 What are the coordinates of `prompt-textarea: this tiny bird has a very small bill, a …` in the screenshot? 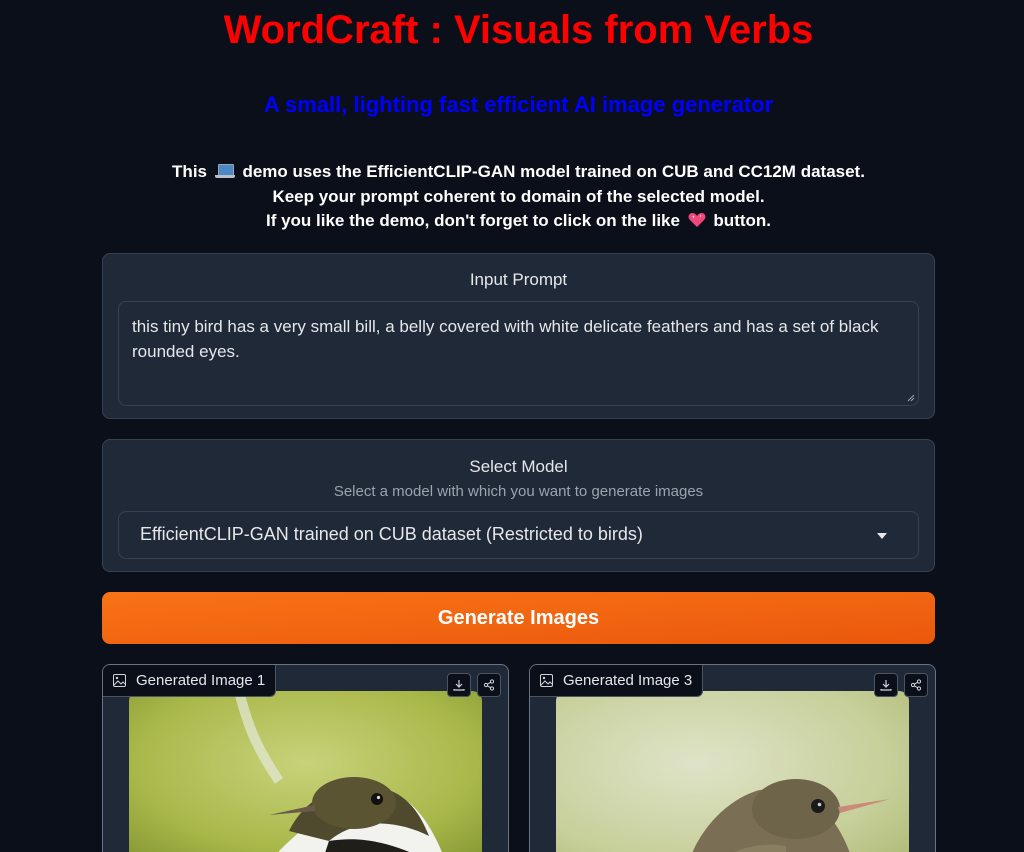 It's located at (518, 353).